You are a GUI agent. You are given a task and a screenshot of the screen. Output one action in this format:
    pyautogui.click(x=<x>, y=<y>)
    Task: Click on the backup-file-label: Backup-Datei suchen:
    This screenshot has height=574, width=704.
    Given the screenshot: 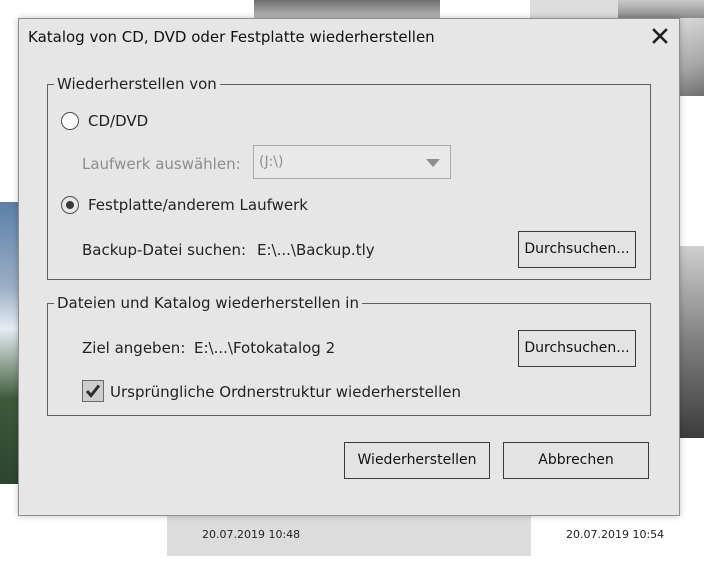 What is the action you would take?
    pyautogui.click(x=164, y=250)
    